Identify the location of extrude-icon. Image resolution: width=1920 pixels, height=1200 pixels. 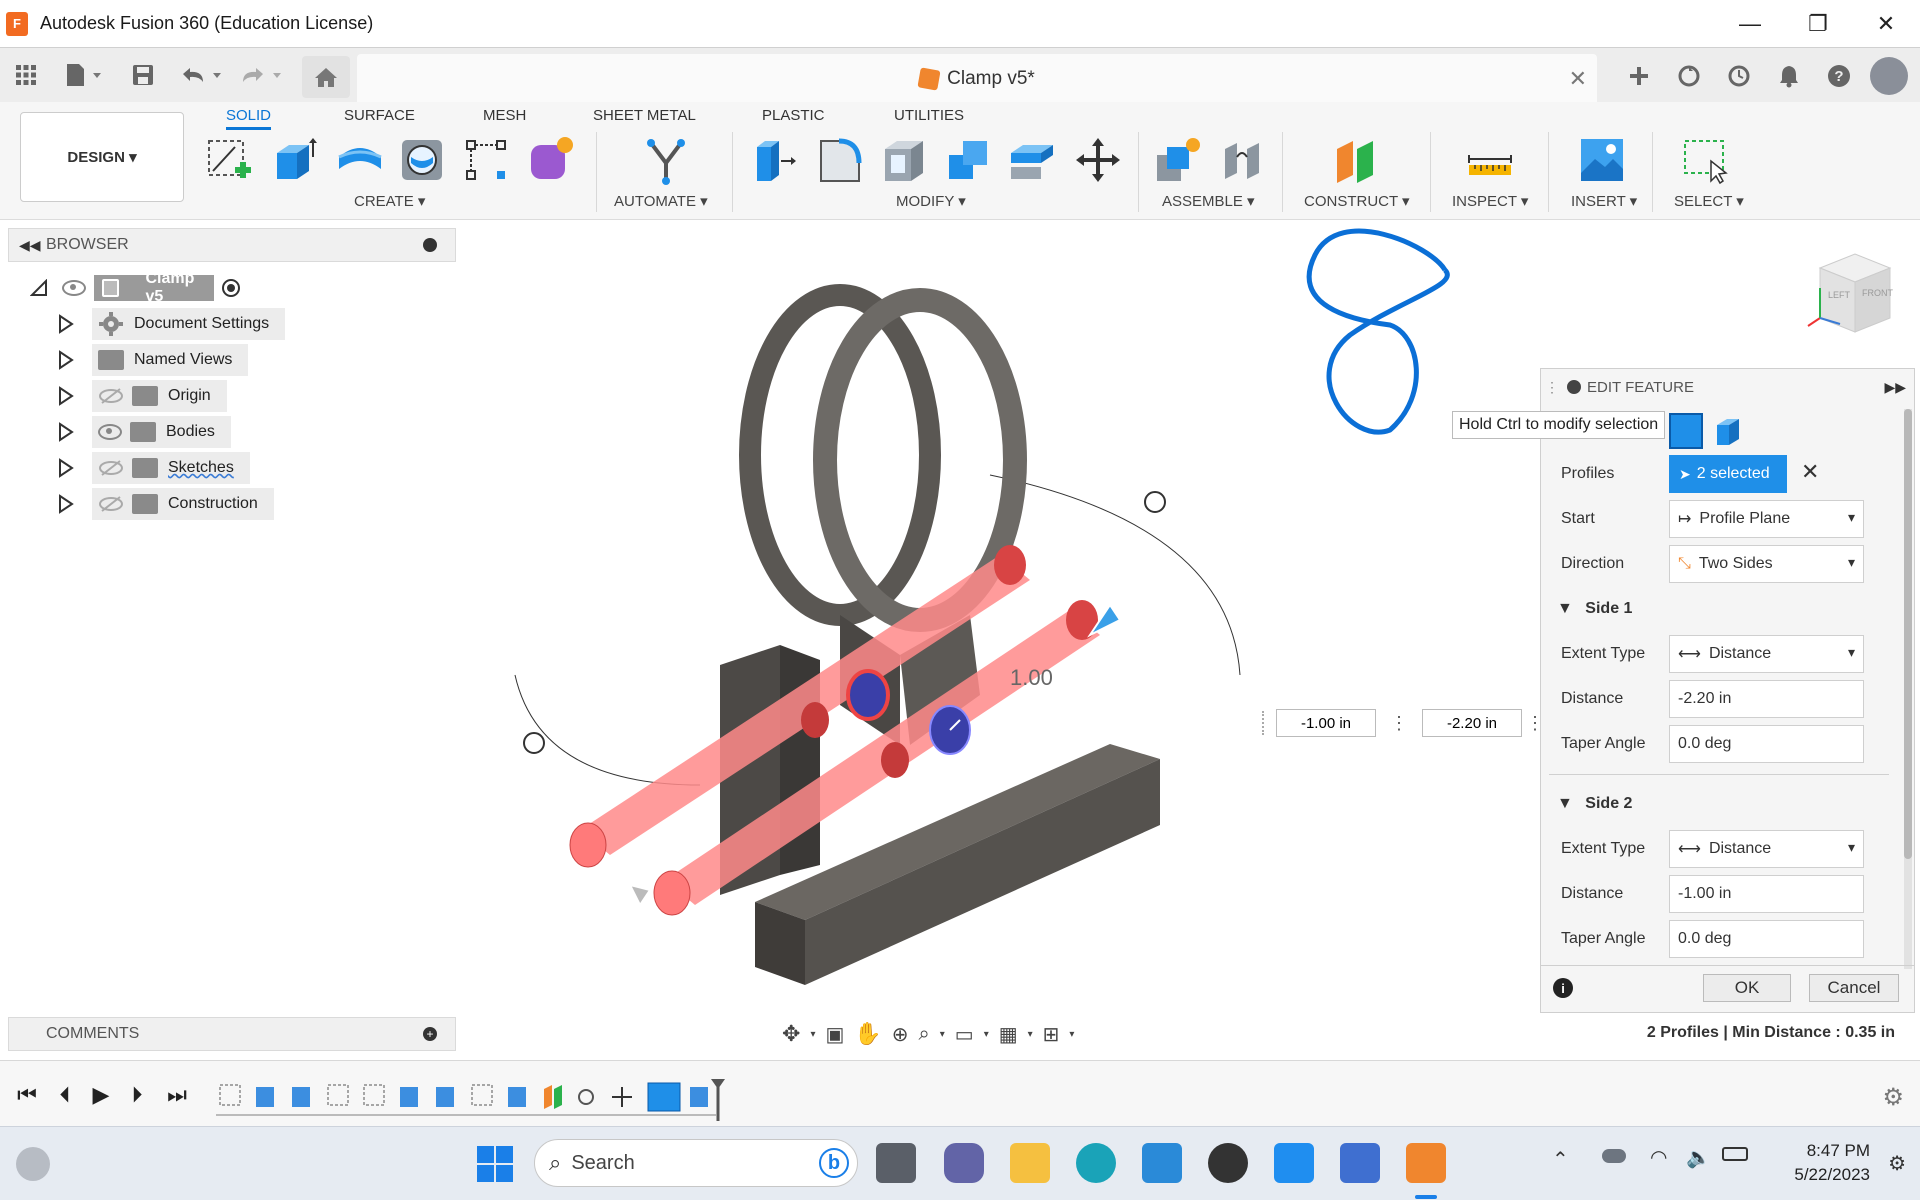
(294, 160).